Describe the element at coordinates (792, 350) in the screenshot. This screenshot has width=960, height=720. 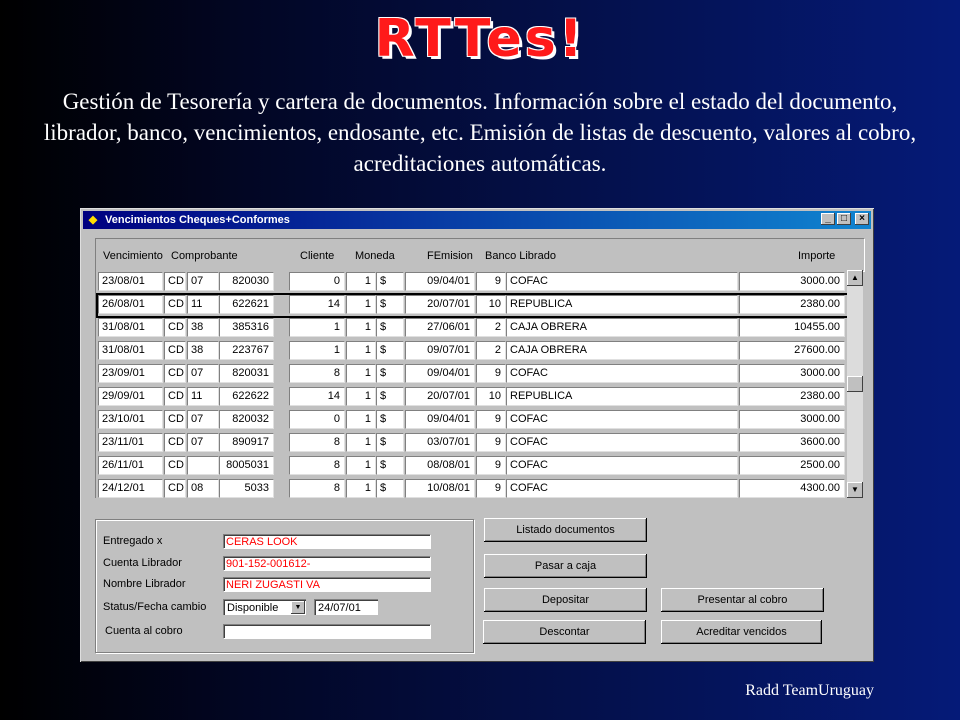
I see `cell-importe: 27600.00` at that location.